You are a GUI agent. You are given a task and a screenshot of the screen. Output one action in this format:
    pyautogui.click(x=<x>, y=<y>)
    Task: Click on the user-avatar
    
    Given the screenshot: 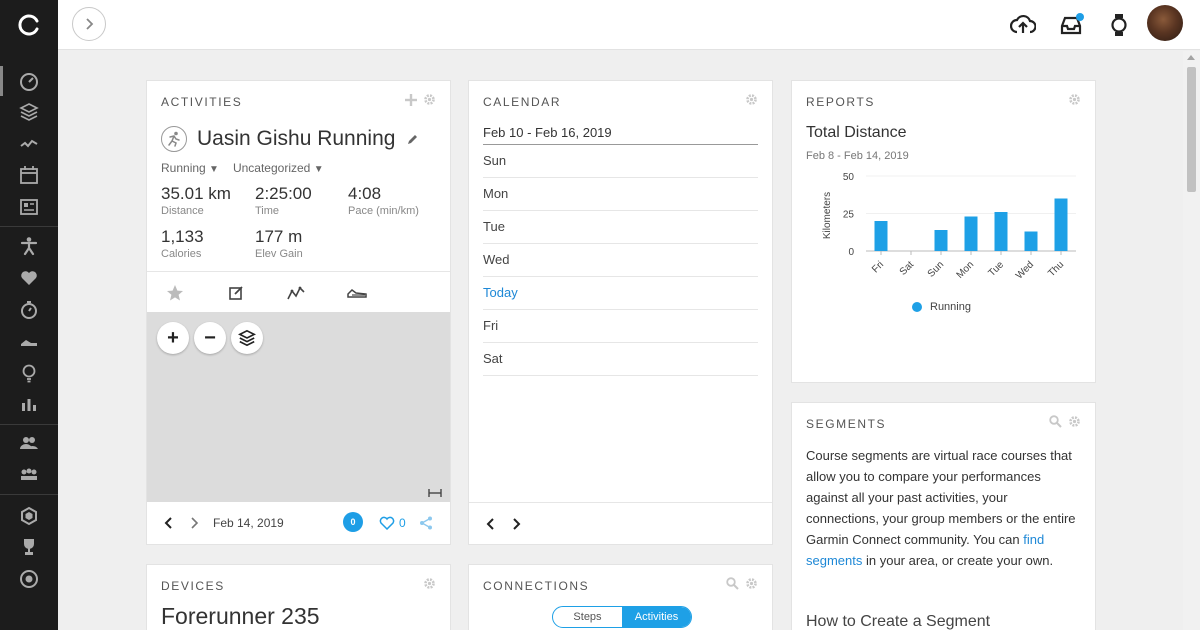 What is the action you would take?
    pyautogui.click(x=1165, y=23)
    